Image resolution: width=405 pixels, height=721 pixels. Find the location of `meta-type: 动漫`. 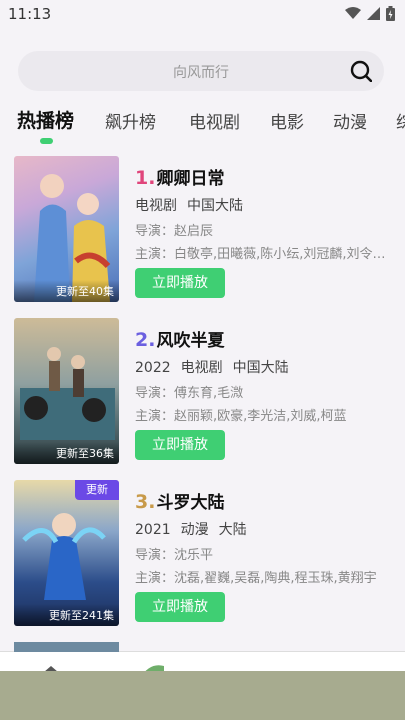

meta-type: 动漫 is located at coordinates (194, 530).